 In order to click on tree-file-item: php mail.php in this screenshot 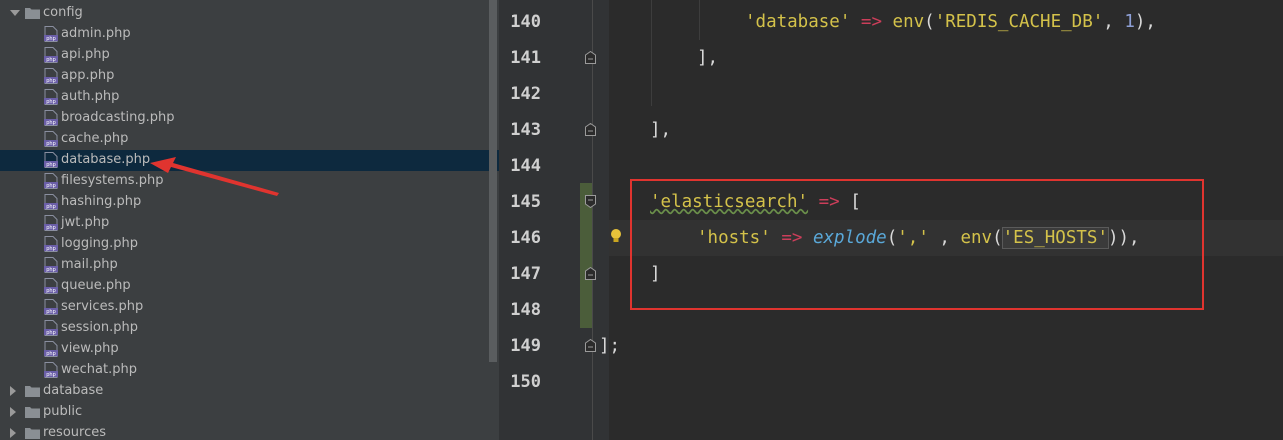, I will do `click(249, 265)`.